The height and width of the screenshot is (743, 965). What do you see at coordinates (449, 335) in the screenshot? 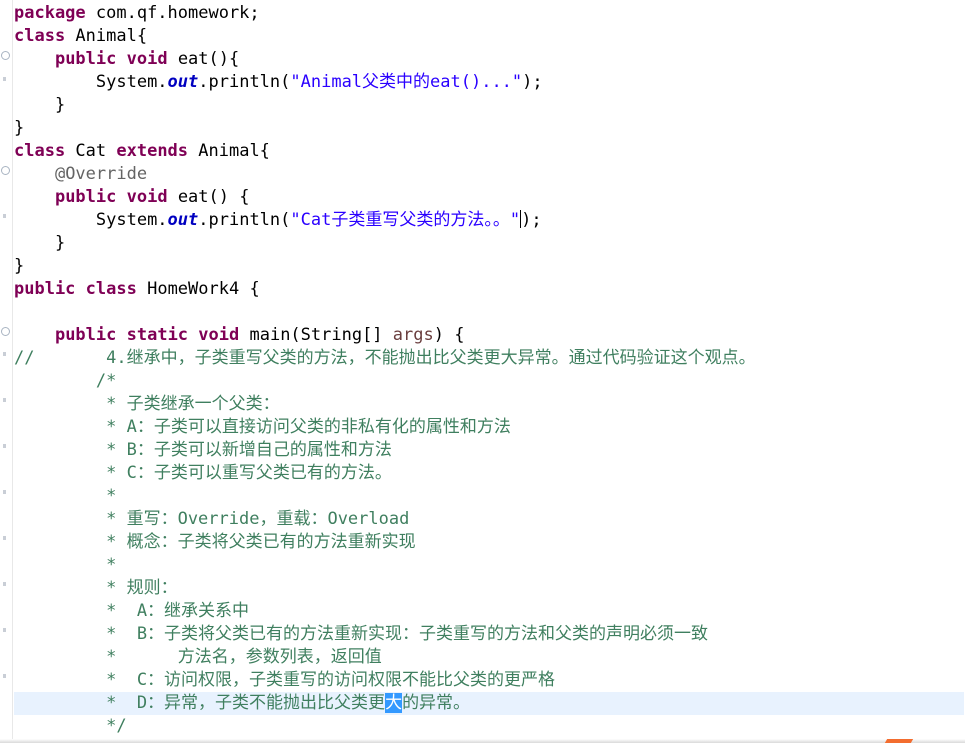
I see `main-signature-end: ) {` at bounding box center [449, 335].